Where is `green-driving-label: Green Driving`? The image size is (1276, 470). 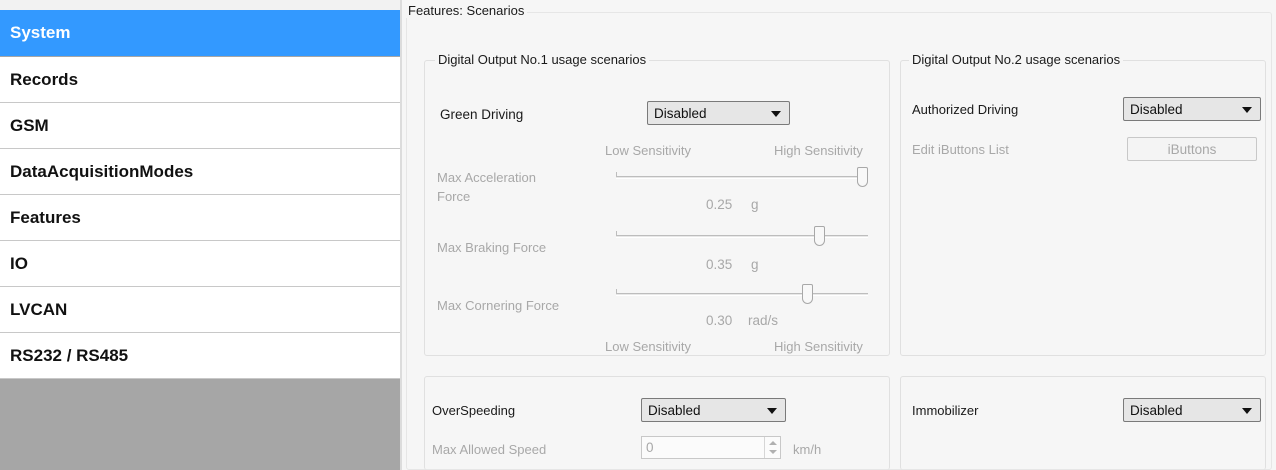 green-driving-label: Green Driving is located at coordinates (482, 114).